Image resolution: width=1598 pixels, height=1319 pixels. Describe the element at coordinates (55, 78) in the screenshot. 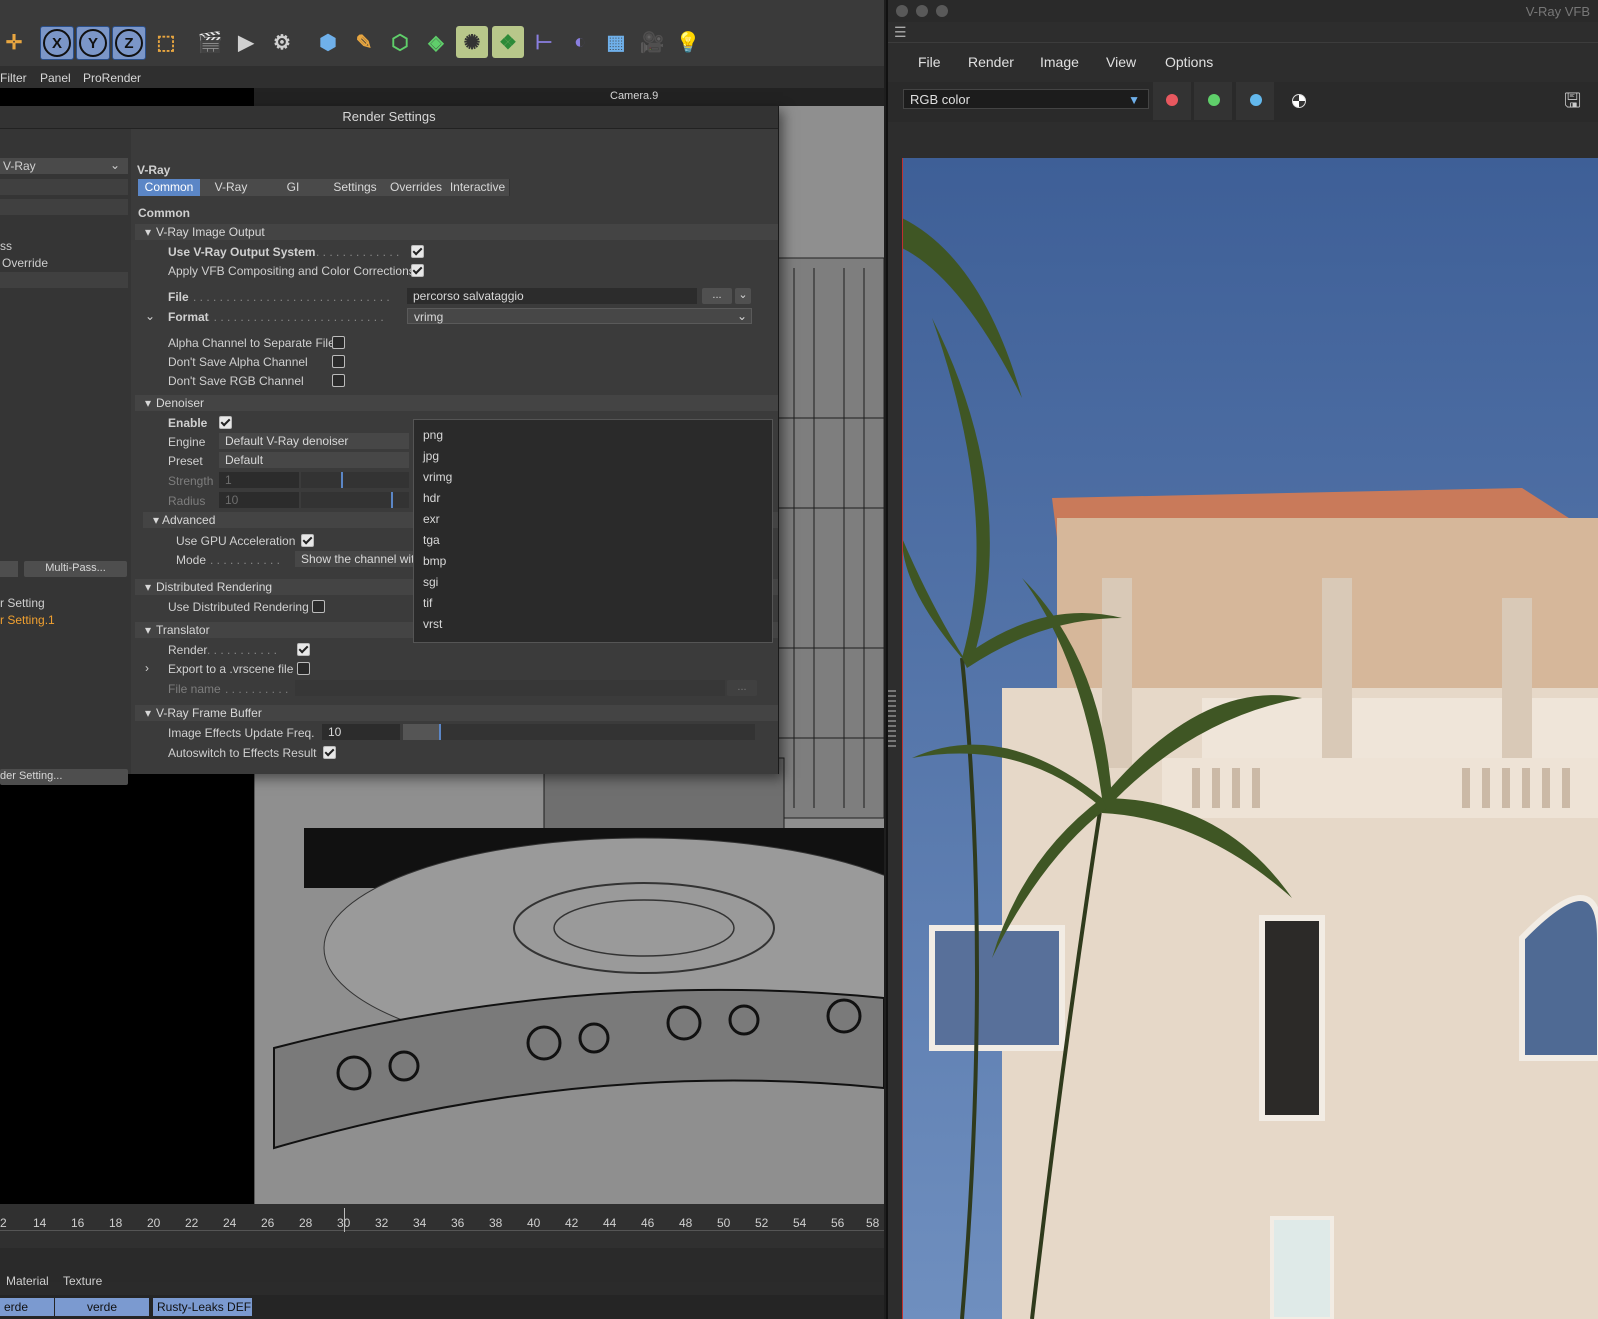

I see `menu-panel: Panel` at that location.